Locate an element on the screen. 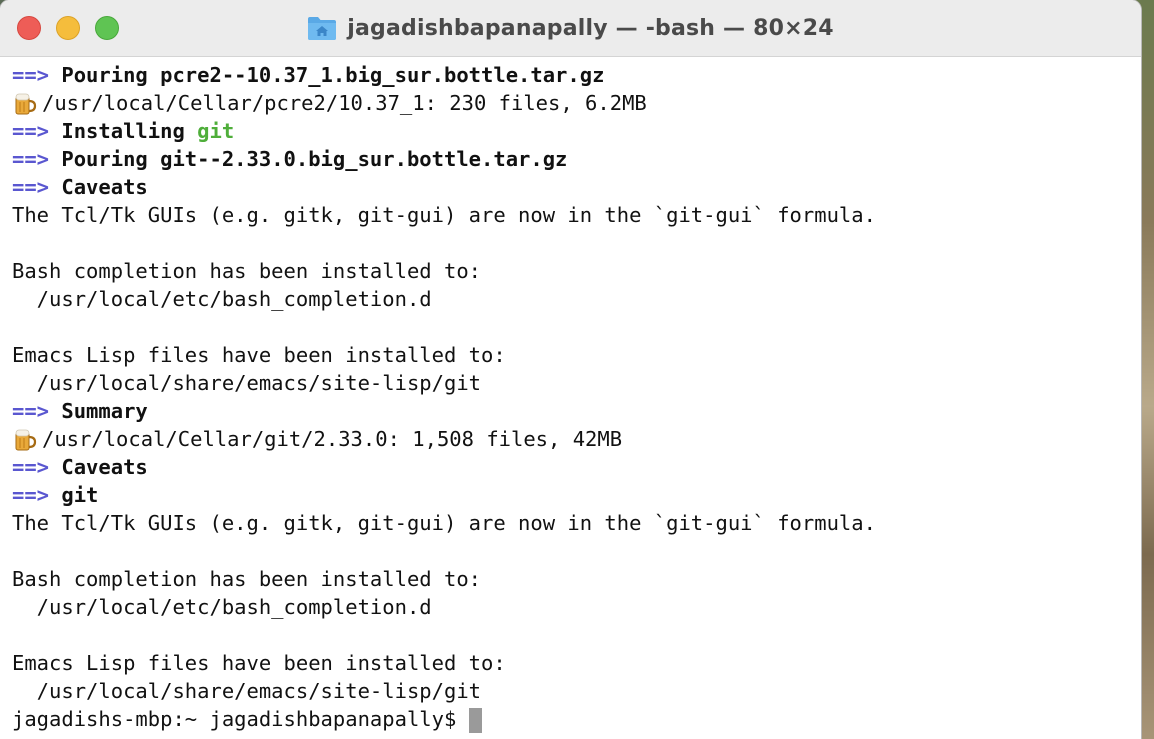  title-bar: jagadishbapanapally — -bash — 80×24 is located at coordinates (570, 28).